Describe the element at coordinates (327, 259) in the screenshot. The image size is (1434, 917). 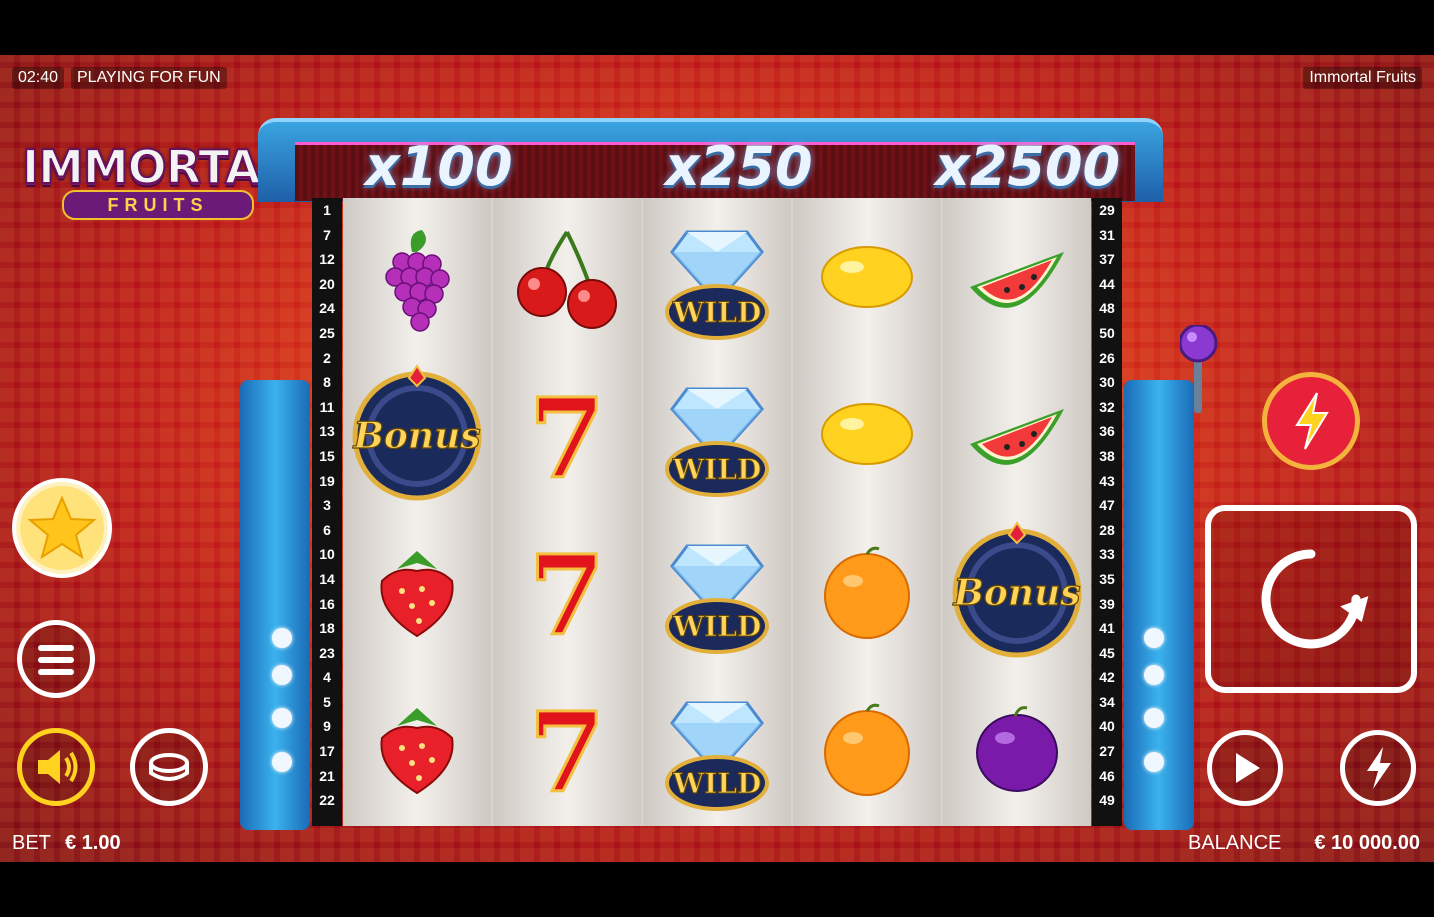
I see `payline-number: 12` at that location.